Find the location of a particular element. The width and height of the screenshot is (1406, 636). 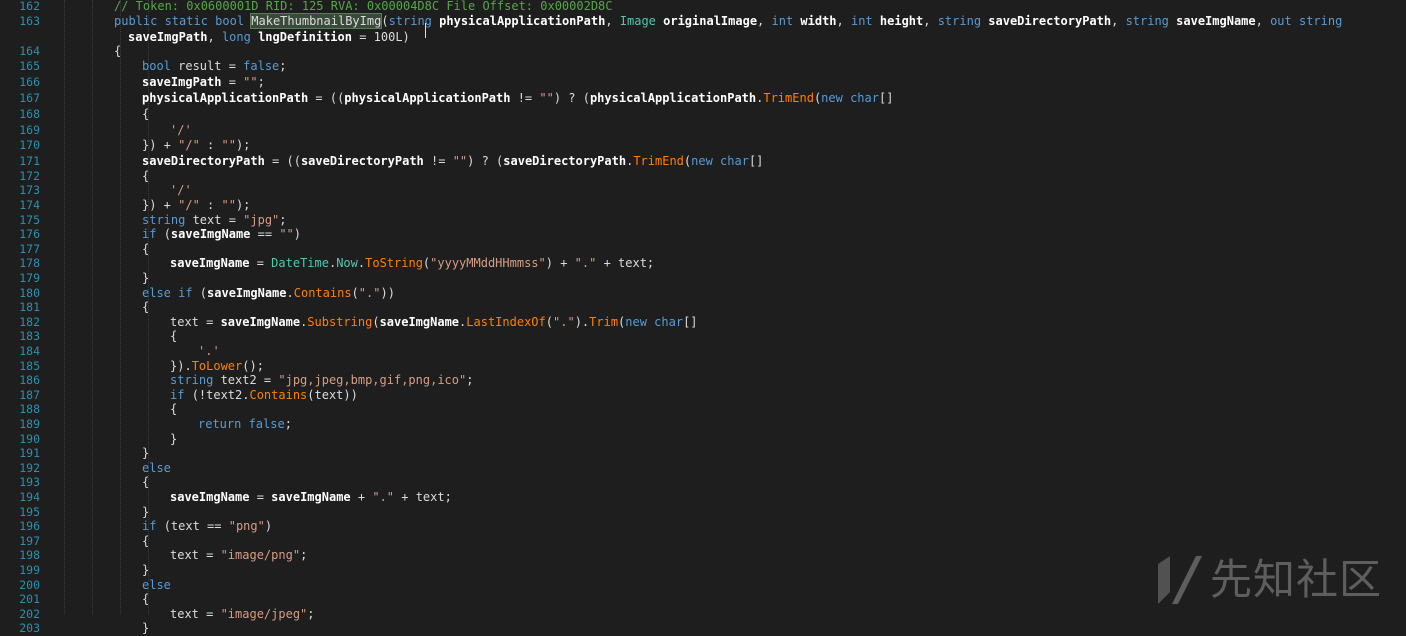

code-token: )) is located at coordinates (387, 292).